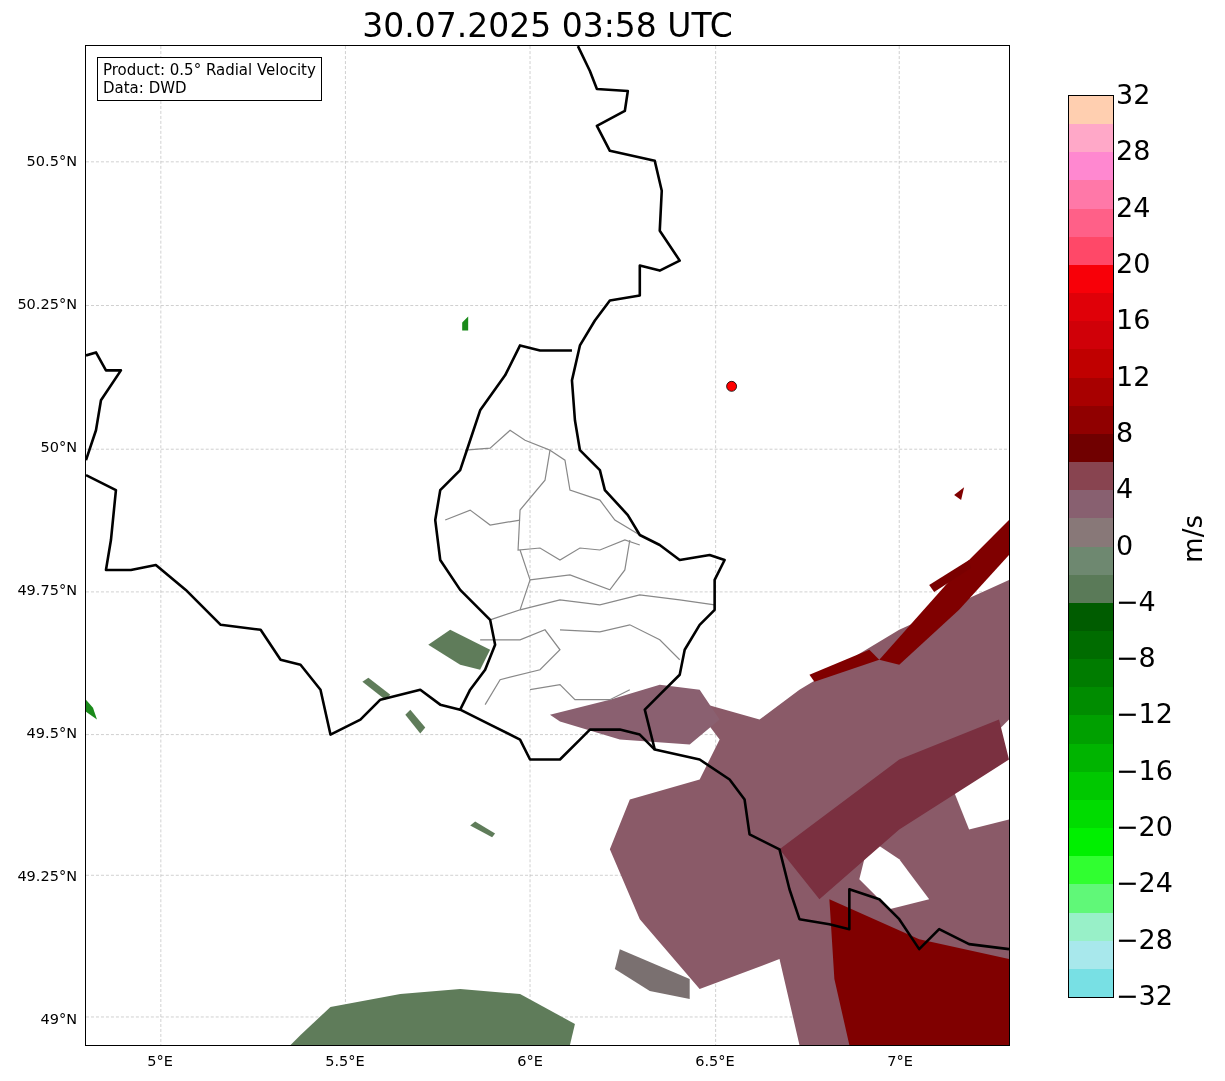 The width and height of the screenshot is (1225, 1081). Describe the element at coordinates (1144, 939) in the screenshot. I see `colorbar-tick-label: −28` at that location.